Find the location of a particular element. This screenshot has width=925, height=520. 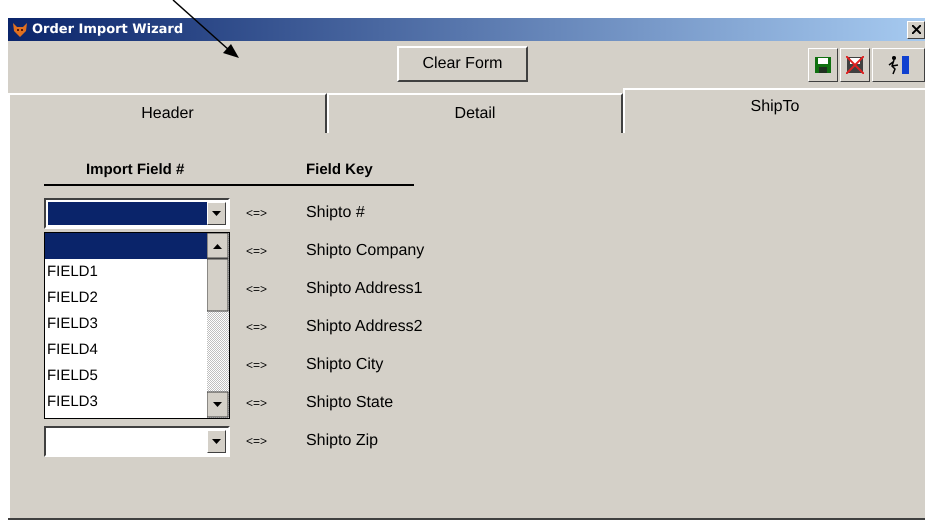

scrollbar is located at coordinates (218, 325).